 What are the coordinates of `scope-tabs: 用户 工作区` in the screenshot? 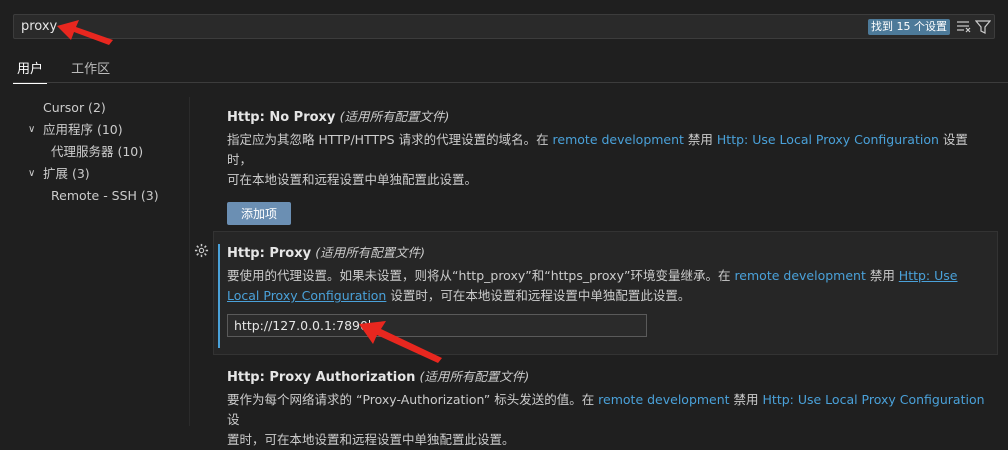 It's located at (71, 70).